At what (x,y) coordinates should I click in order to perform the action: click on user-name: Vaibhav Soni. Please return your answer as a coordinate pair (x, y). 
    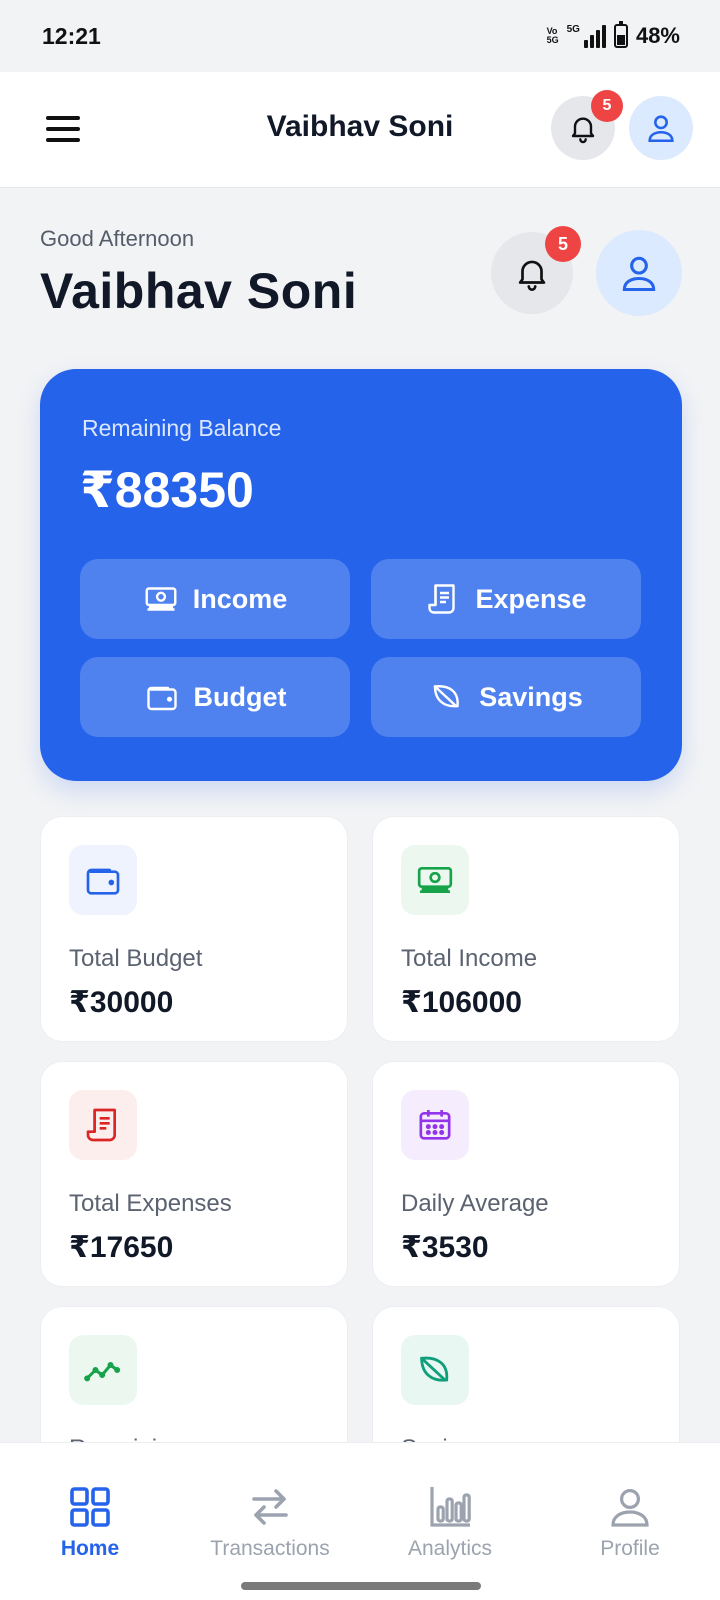
    Looking at the image, I should click on (199, 291).